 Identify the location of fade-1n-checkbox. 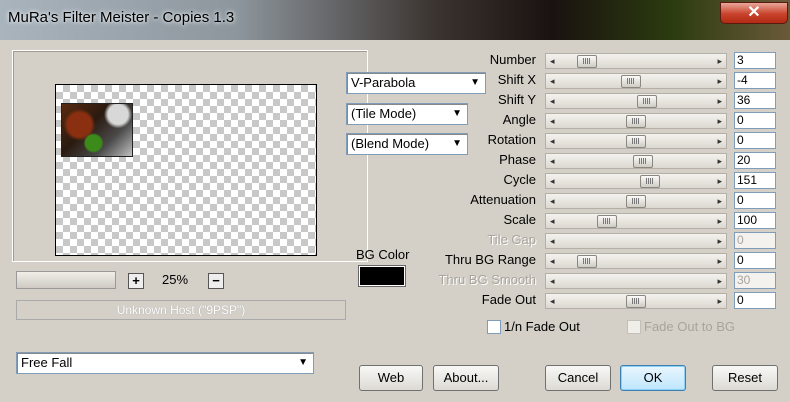
(494, 327).